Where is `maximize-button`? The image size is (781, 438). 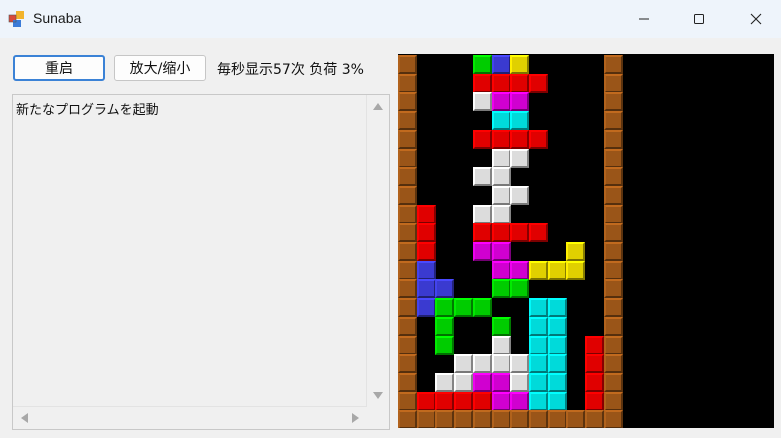
maximize-button is located at coordinates (699, 19).